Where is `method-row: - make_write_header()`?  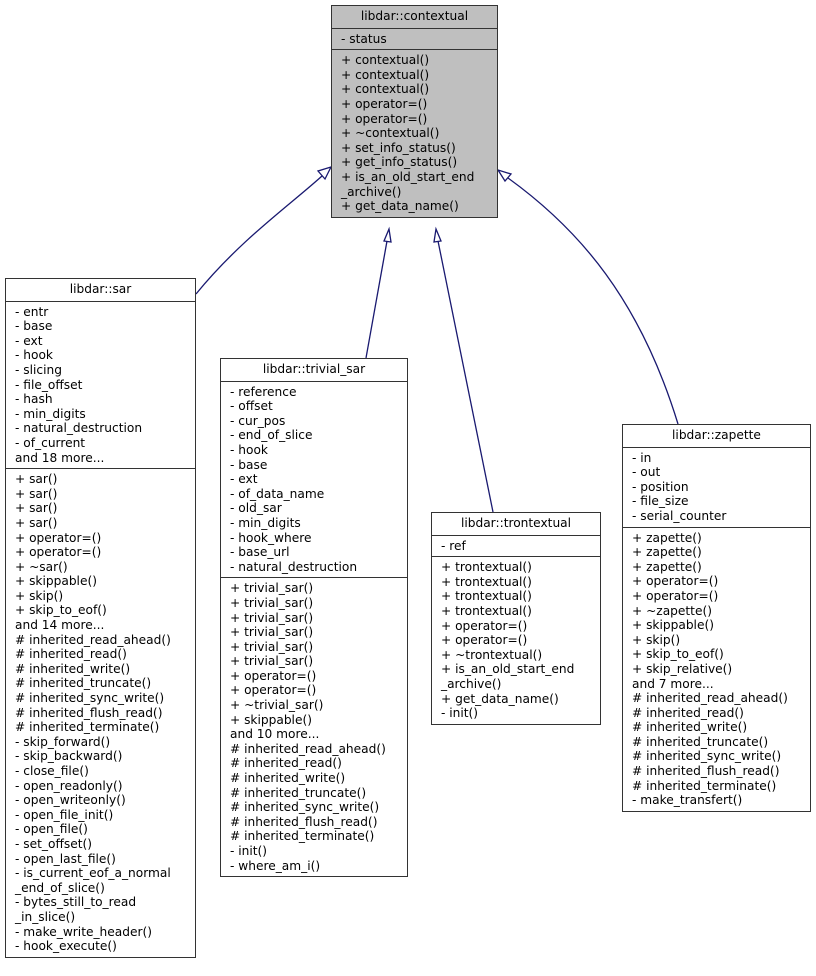
method-row: - make_write_header() is located at coordinates (84, 931).